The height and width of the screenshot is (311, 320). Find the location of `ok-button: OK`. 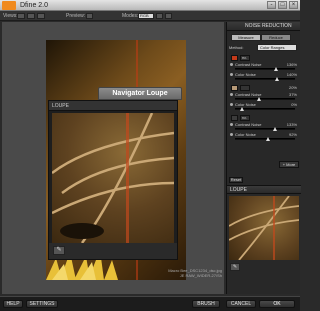

ok-button: OK is located at coordinates (277, 304).